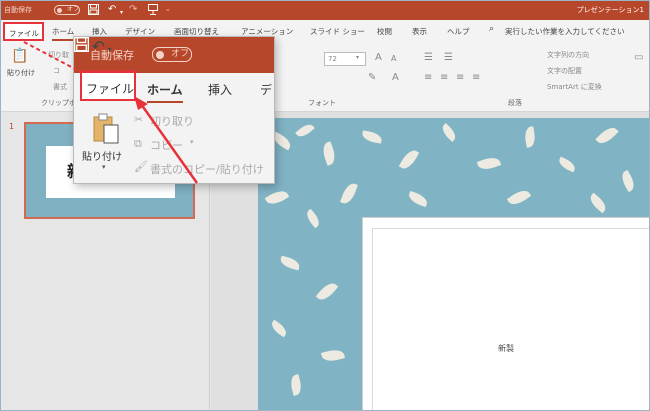  What do you see at coordinates (345, 59) in the screenshot?
I see `font-size-field: 72` at bounding box center [345, 59].